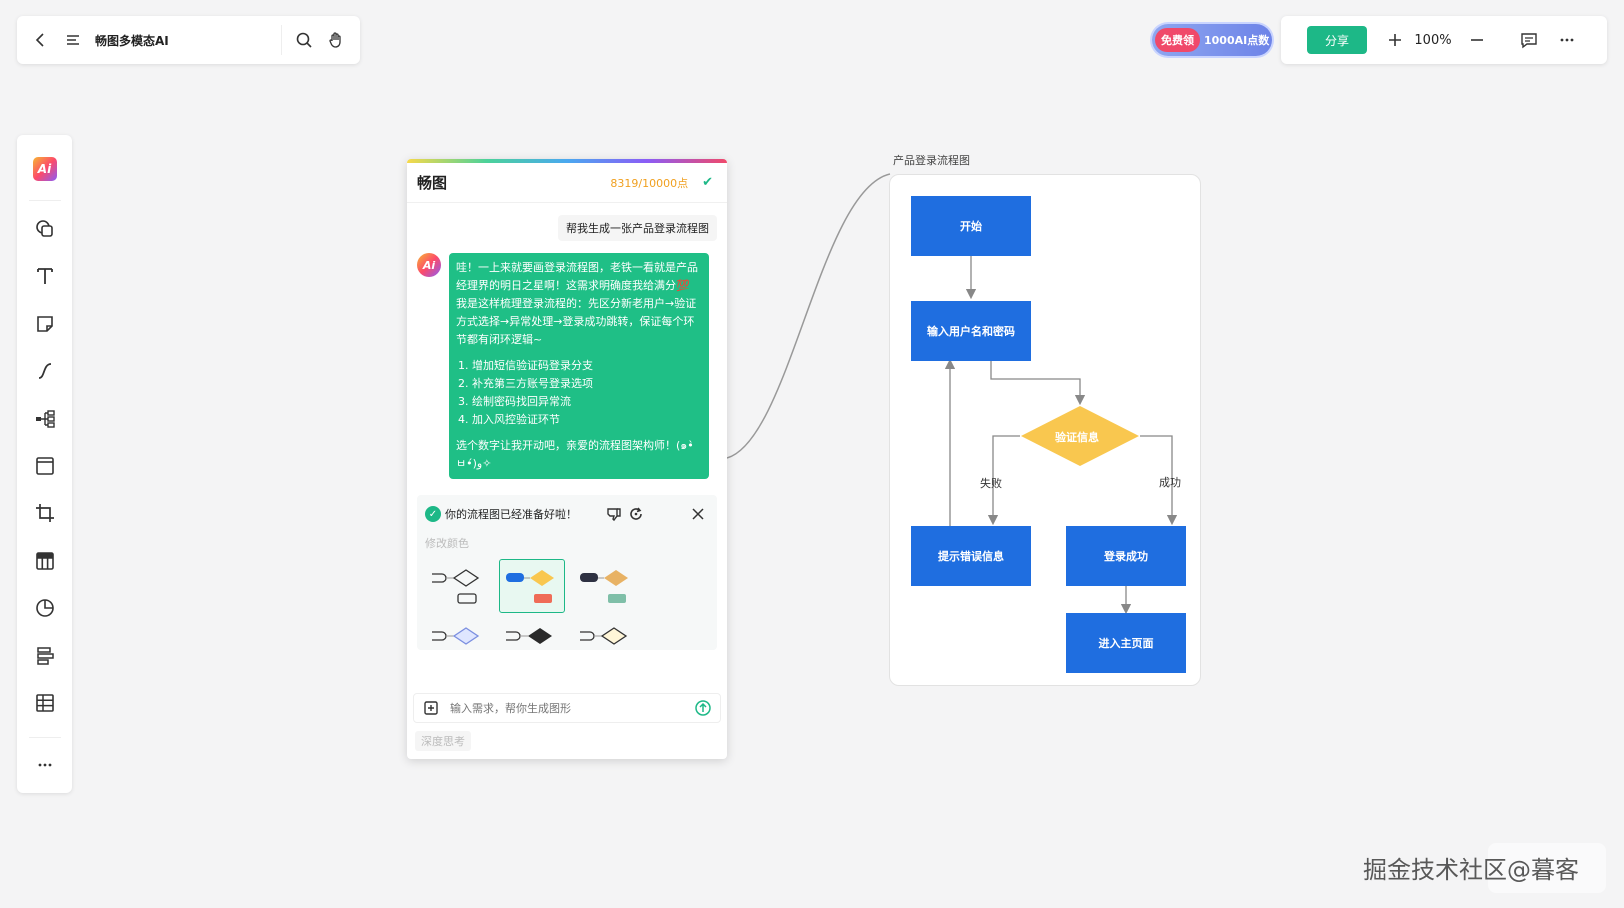 The width and height of the screenshot is (1624, 908). I want to click on add-attachment-icon, so click(431, 708).